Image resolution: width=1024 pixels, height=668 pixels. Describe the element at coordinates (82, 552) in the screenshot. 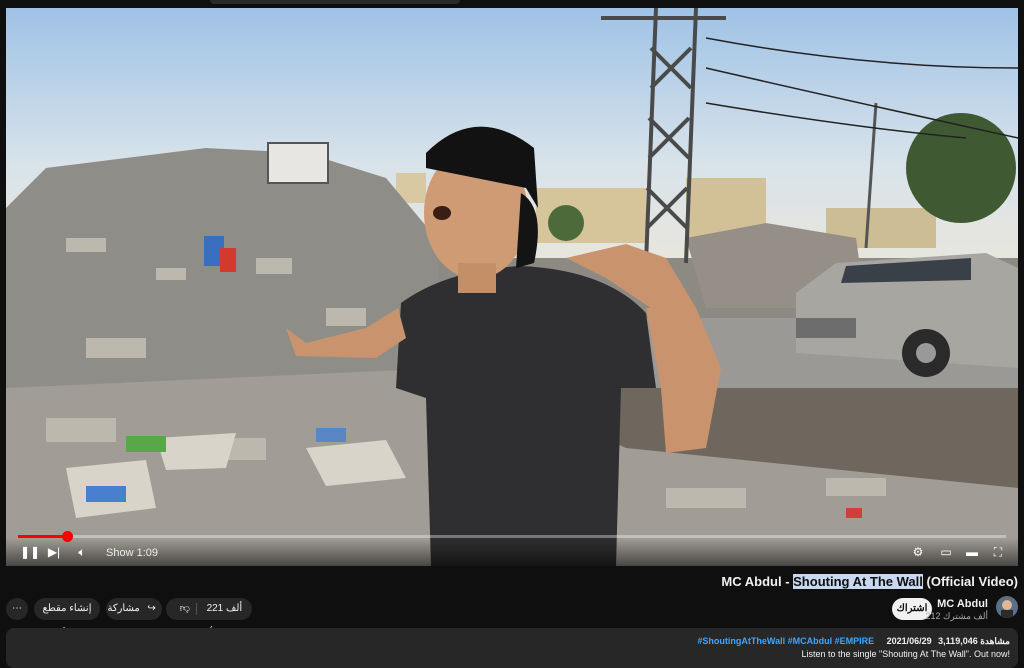

I see `volume-icon: 🔈︎` at that location.